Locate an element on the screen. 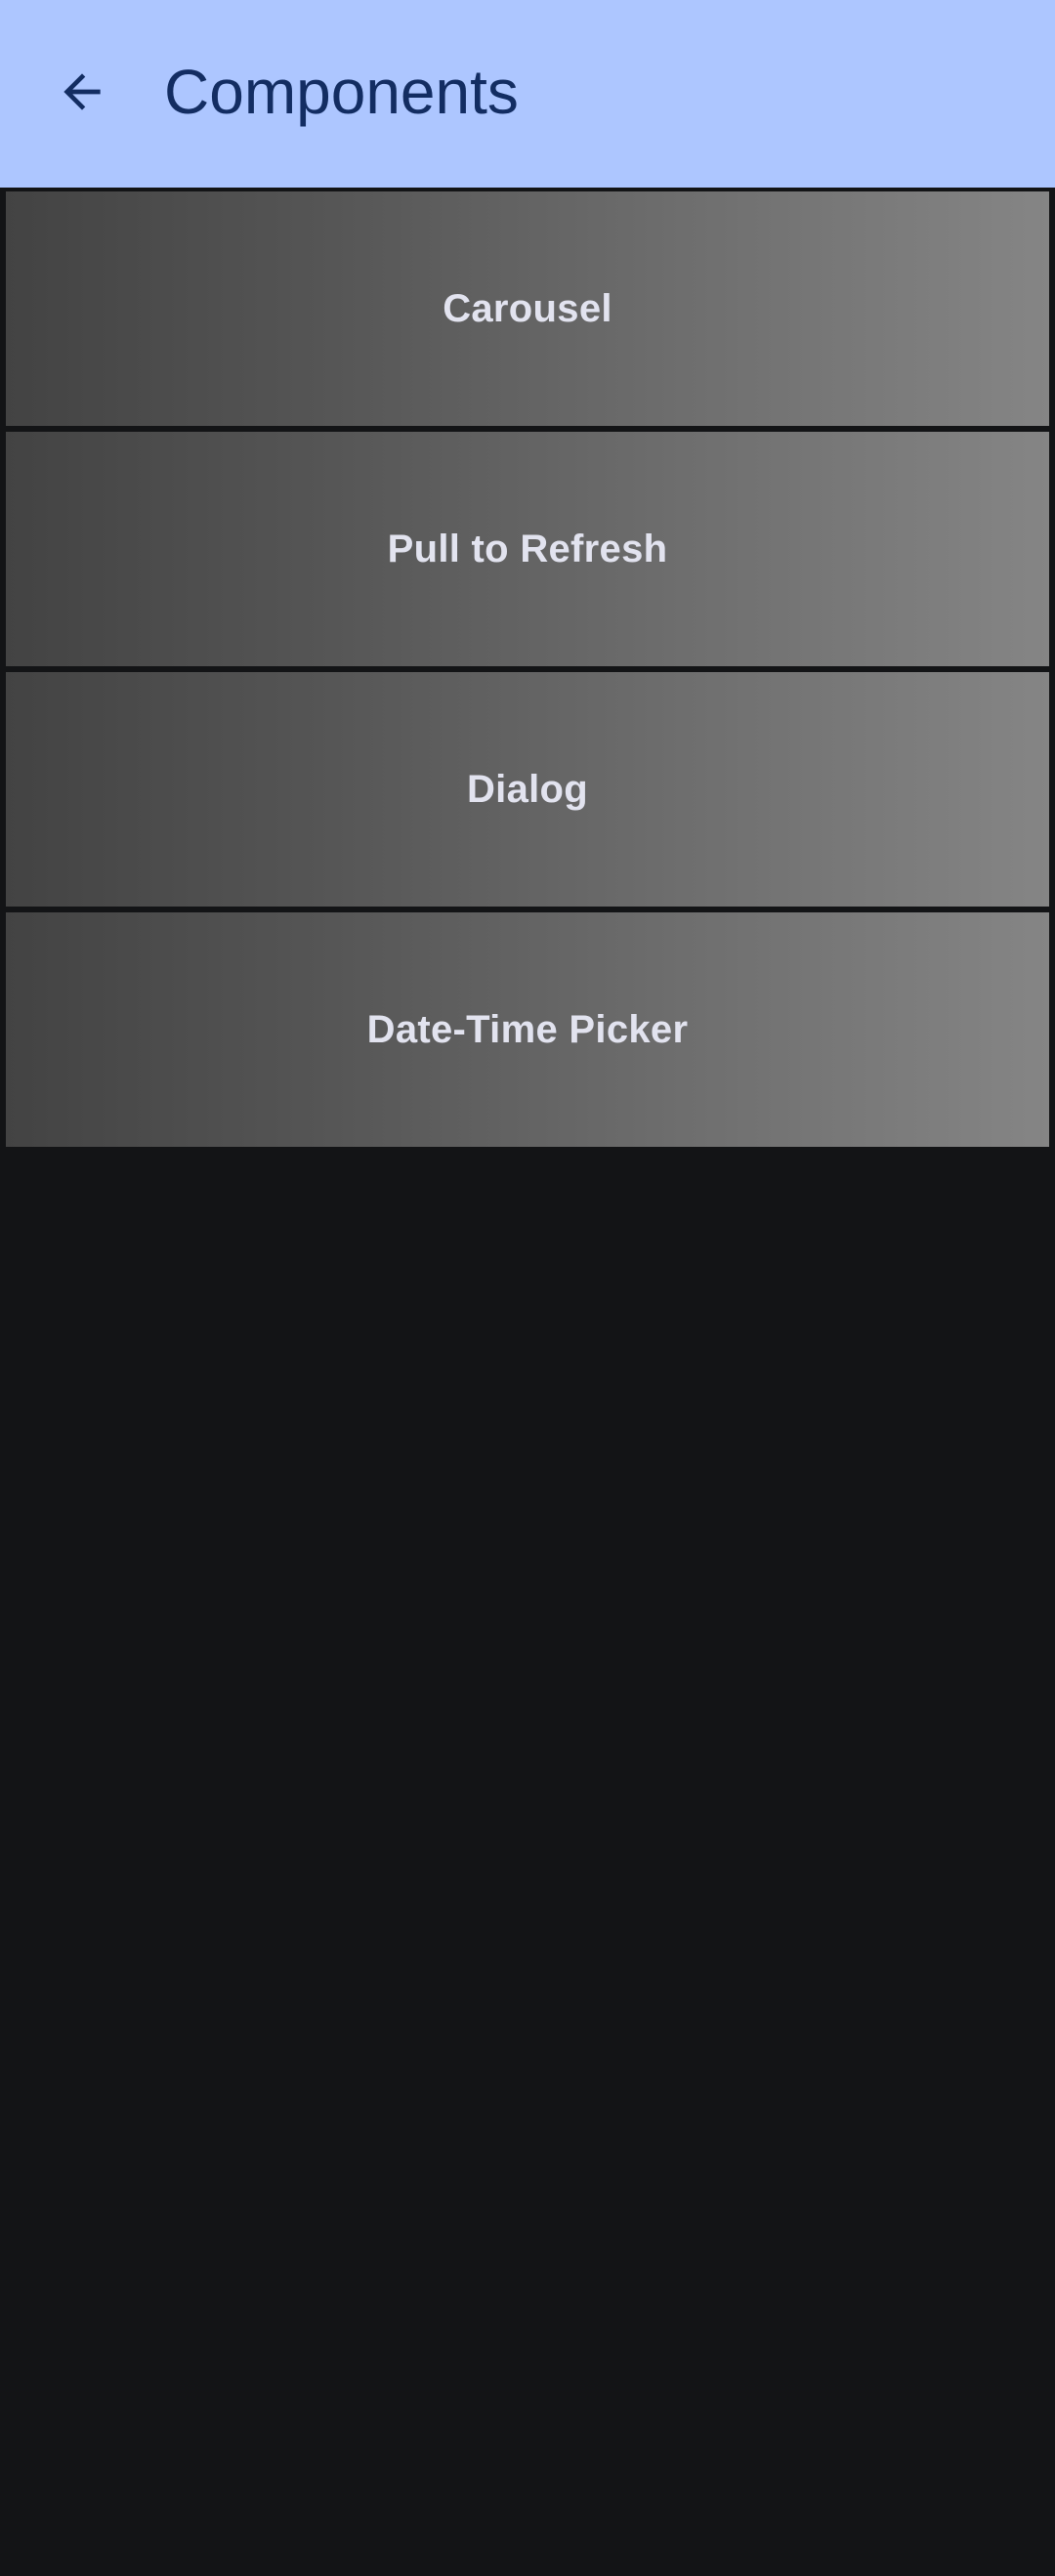 The height and width of the screenshot is (2576, 1055). list-item-pull-to-refresh: Pull to Refresh is located at coordinates (527, 549).